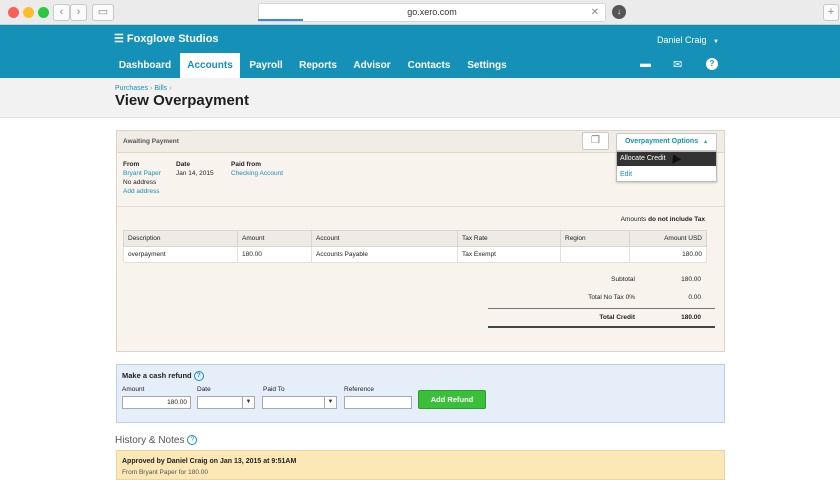 This screenshot has height=480, width=840. Describe the element at coordinates (119, 39) in the screenshot. I see `org-menu-icon: ☰` at that location.